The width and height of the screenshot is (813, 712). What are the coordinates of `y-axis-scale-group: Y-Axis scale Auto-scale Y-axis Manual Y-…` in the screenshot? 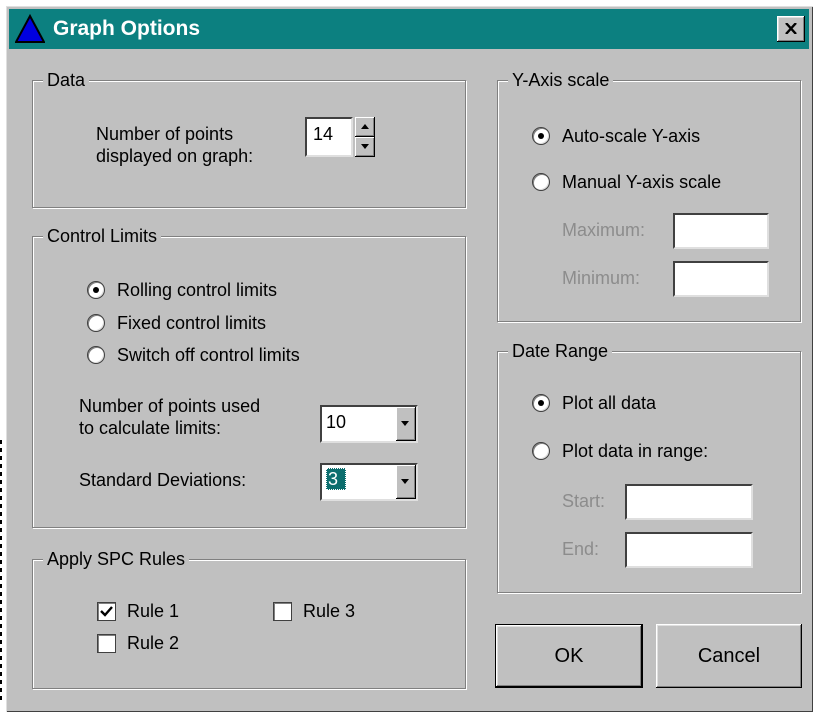 It's located at (649, 195).